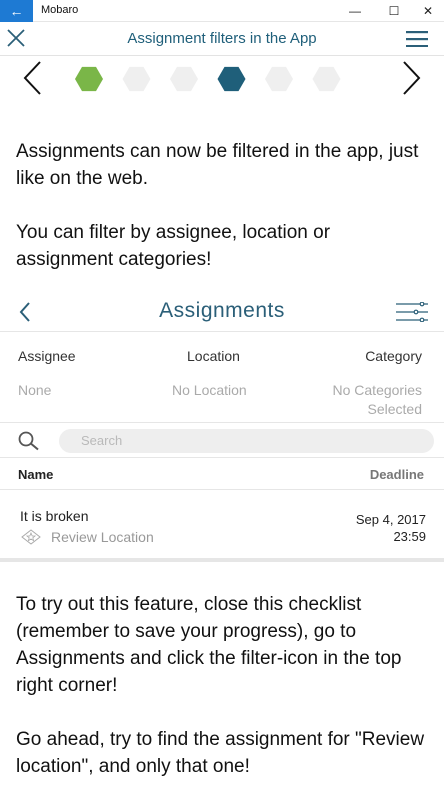 This screenshot has height=810, width=444. Describe the element at coordinates (396, 474) in the screenshot. I see `column-deadline: Deadline` at that location.